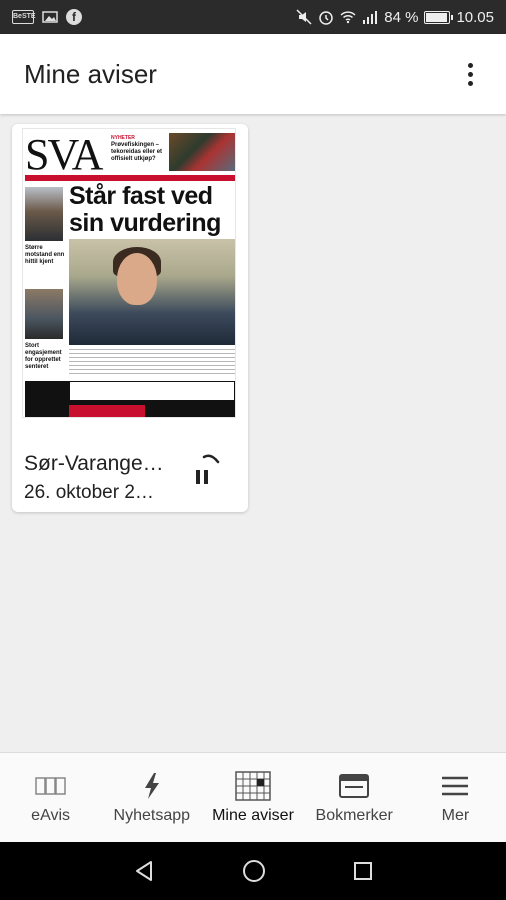 The height and width of the screenshot is (900, 506). I want to click on app-notification-icon: BeSTE, so click(24, 17).